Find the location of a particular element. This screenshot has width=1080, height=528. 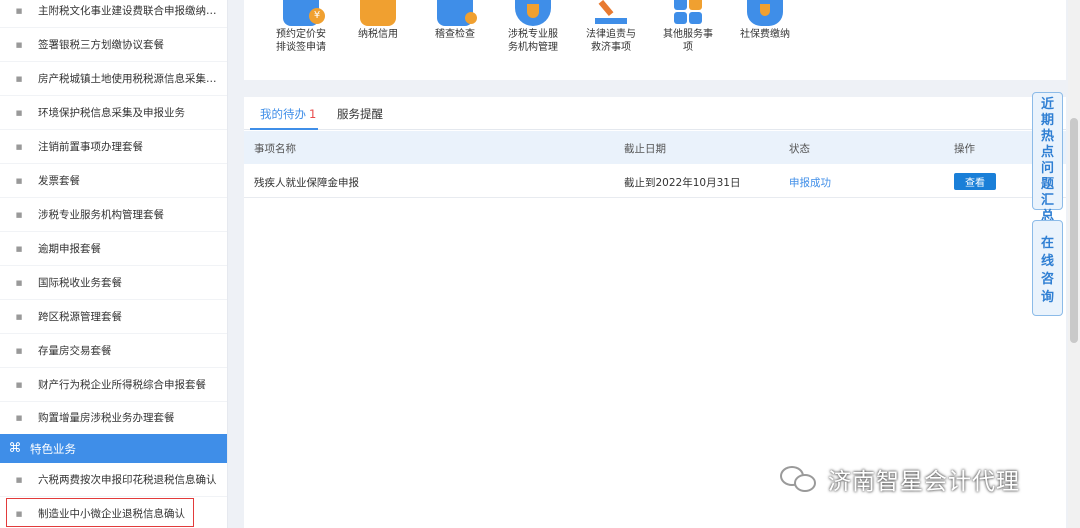

service-label: 涉税专业服务机构管理 is located at coordinates (533, 41).